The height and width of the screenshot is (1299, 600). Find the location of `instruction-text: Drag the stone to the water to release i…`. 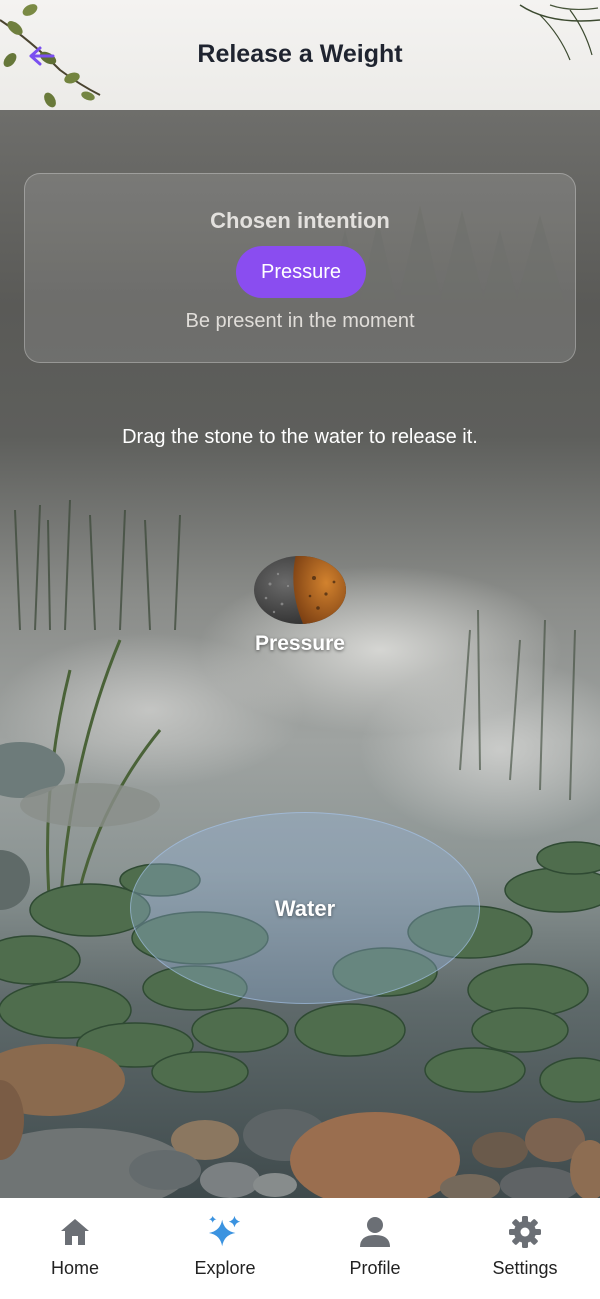

instruction-text: Drag the stone to the water to release i… is located at coordinates (300, 437).